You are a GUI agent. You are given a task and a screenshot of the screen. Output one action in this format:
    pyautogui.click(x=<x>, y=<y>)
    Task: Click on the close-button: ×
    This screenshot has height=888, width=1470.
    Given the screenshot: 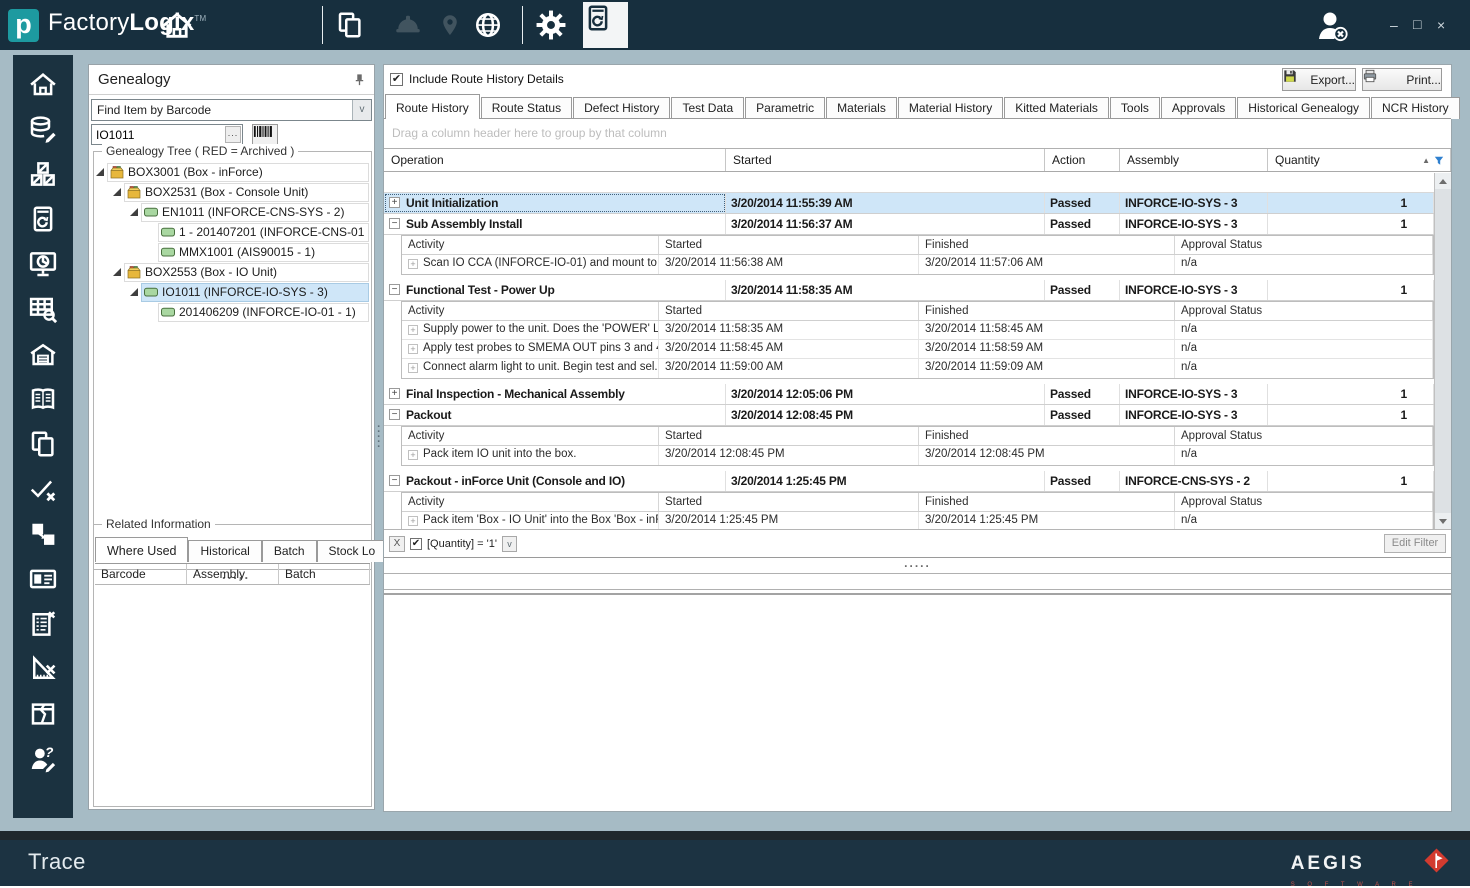 What is the action you would take?
    pyautogui.click(x=1441, y=25)
    